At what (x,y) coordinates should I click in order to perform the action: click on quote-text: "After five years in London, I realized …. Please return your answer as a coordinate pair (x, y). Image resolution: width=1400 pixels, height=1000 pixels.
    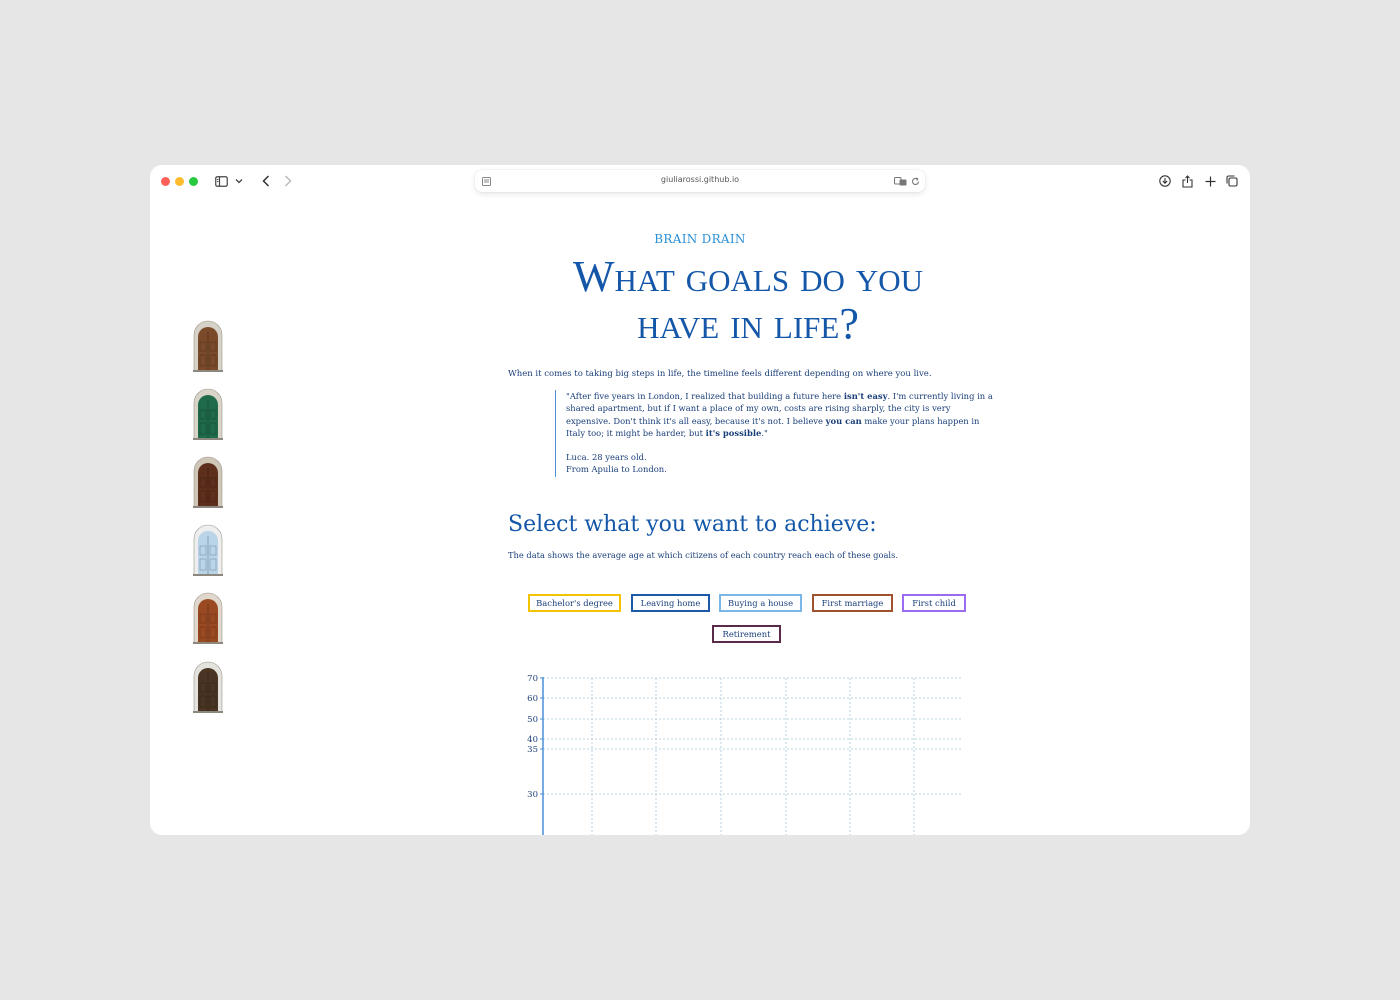
    Looking at the image, I should click on (781, 414).